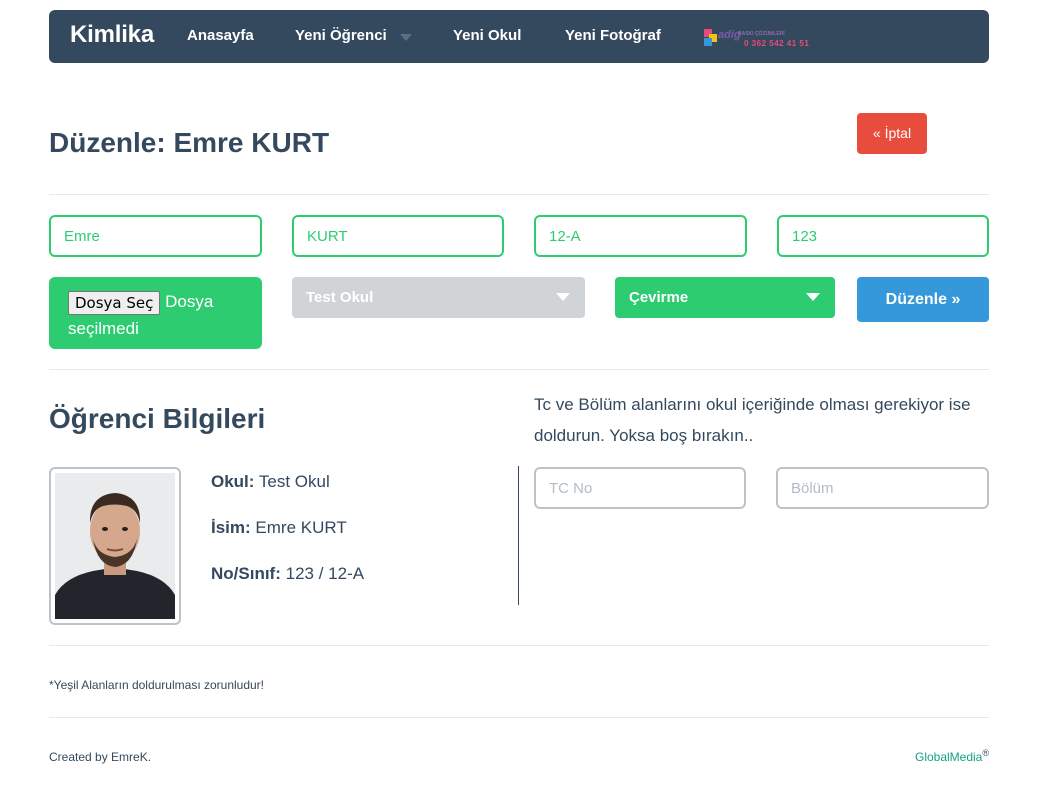 This screenshot has width=1038, height=812. Describe the element at coordinates (613, 35) in the screenshot. I see `nav-link-new-photo: Yeni Fotoğraf` at that location.